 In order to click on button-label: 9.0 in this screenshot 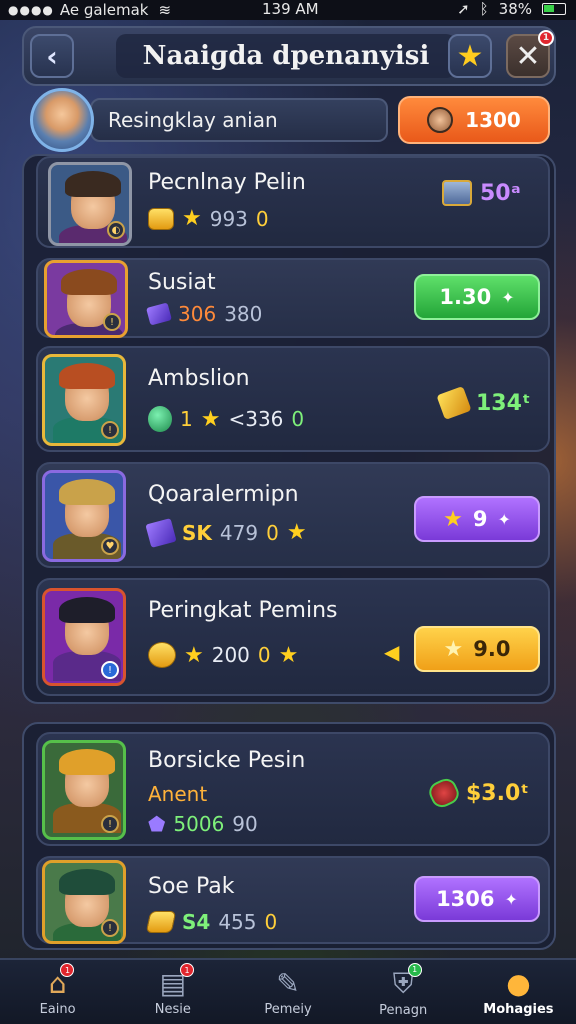, I will do `click(492, 649)`.